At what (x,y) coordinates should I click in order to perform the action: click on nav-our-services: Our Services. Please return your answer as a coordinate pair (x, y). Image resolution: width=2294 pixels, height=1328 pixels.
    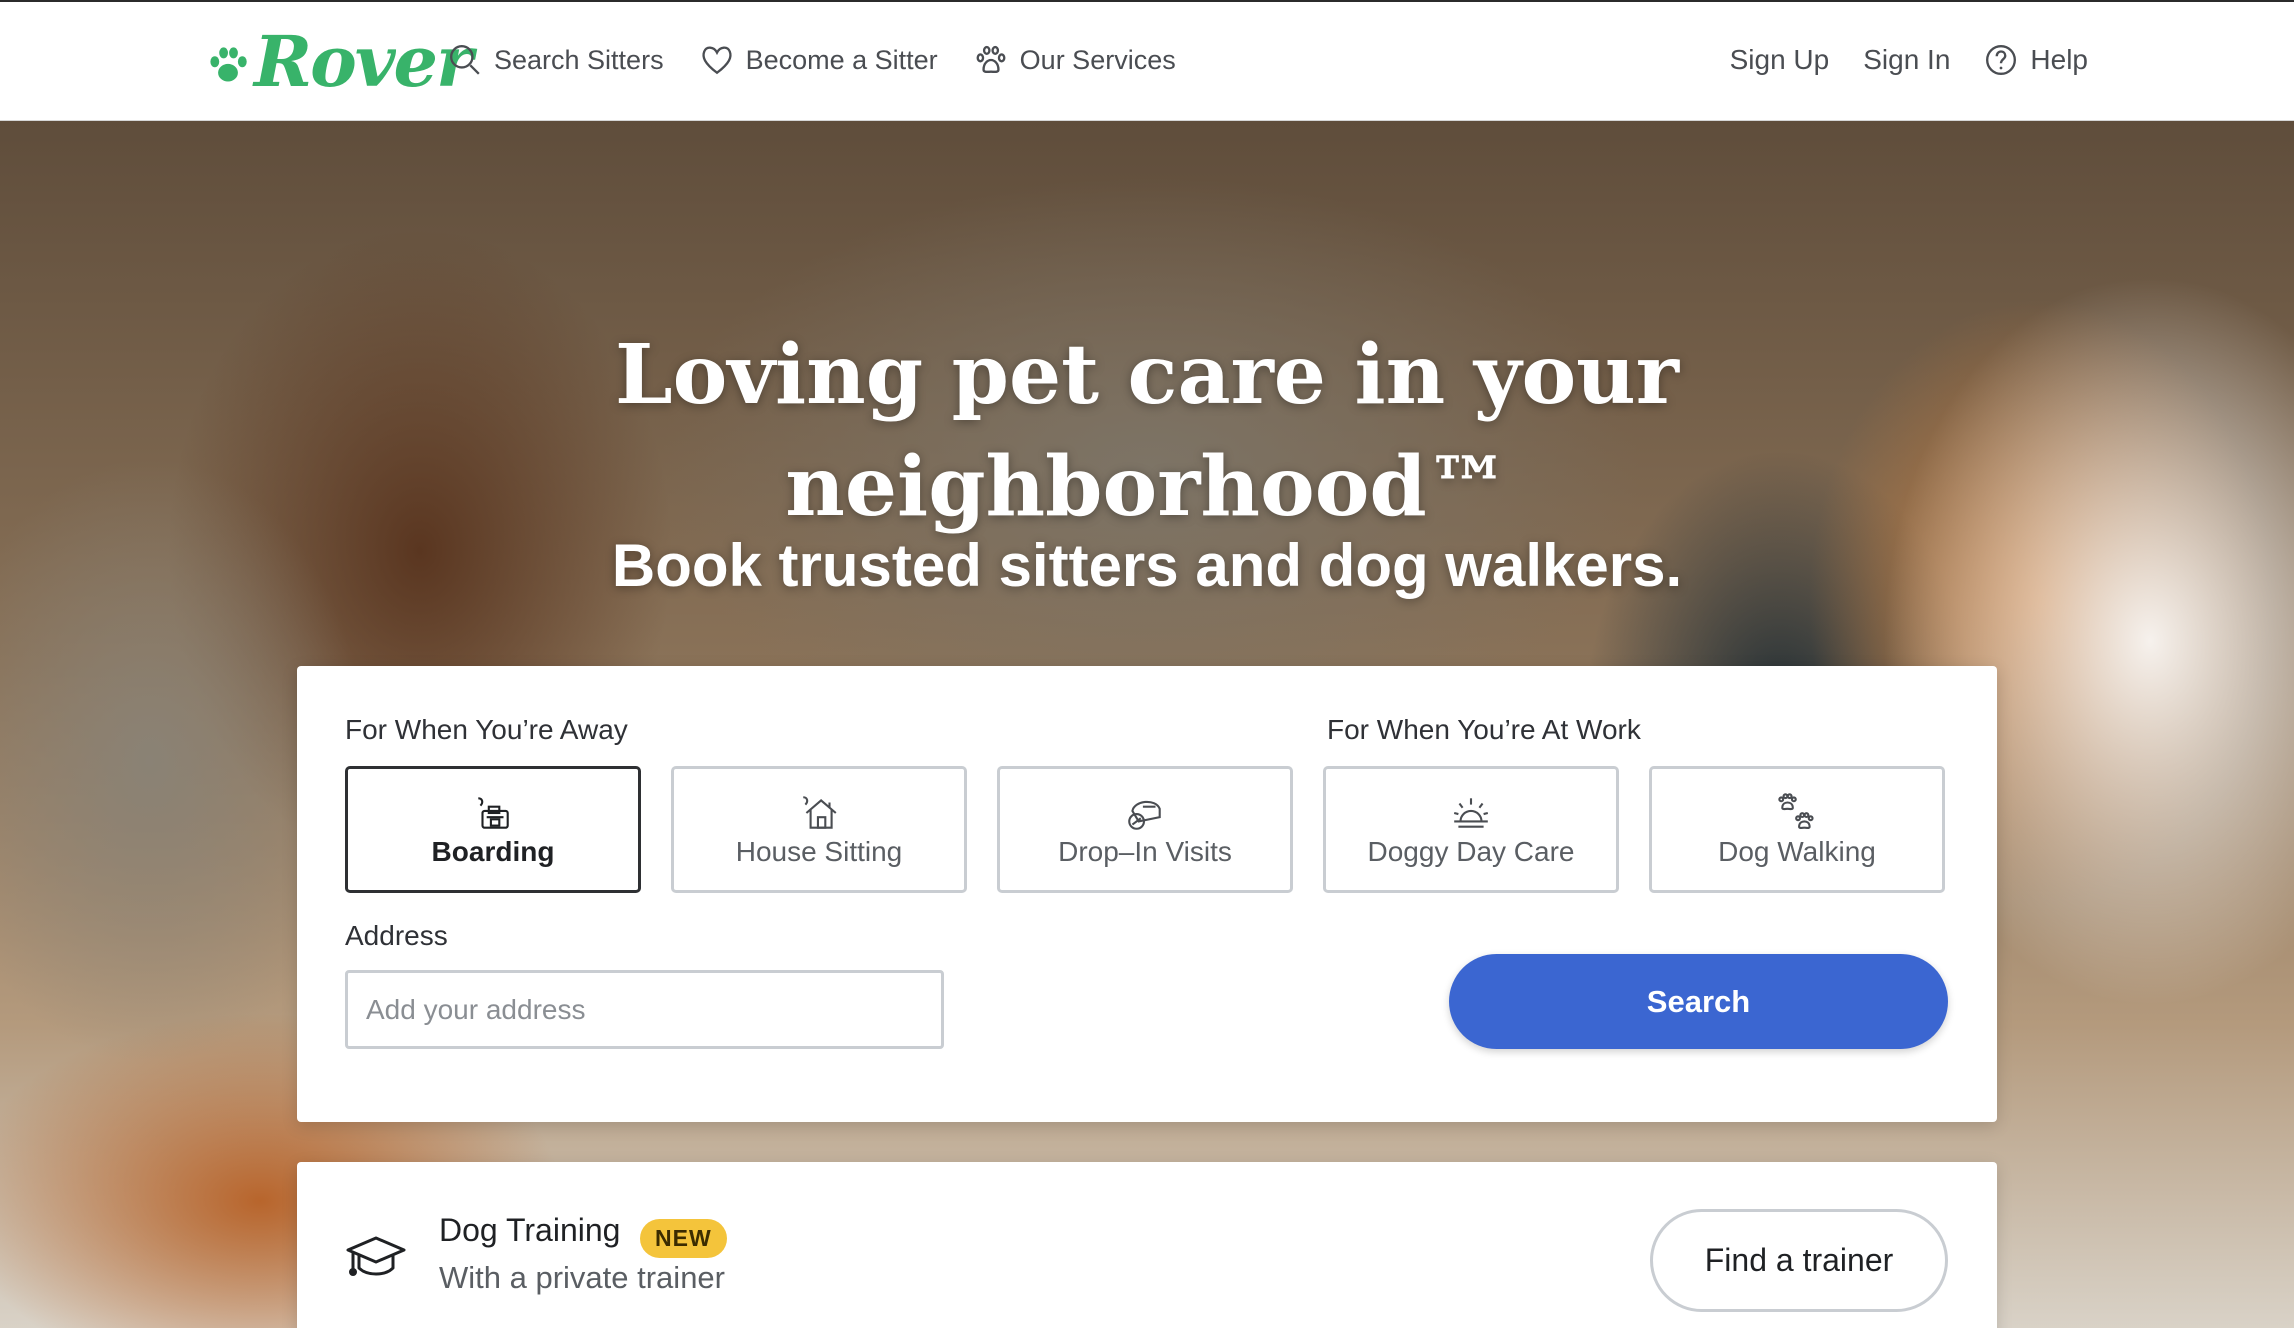
    Looking at the image, I should click on (1075, 60).